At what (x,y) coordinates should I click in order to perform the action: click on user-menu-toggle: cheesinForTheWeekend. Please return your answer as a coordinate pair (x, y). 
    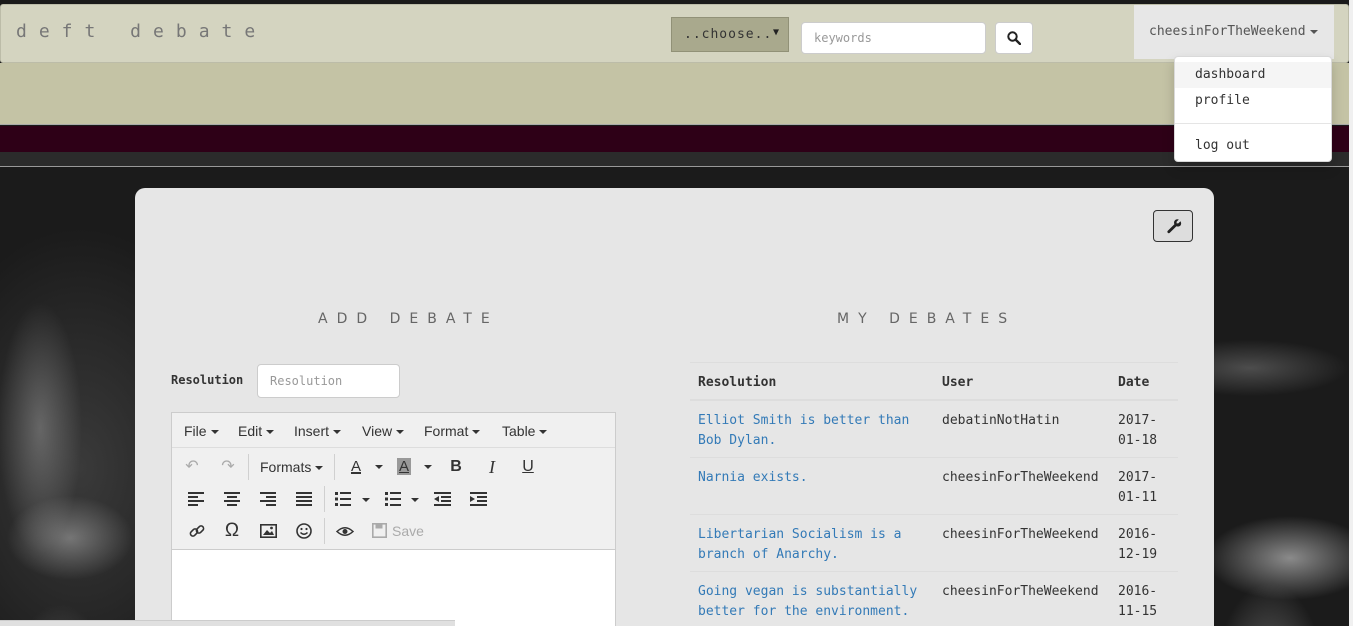
    Looking at the image, I should click on (1234, 32).